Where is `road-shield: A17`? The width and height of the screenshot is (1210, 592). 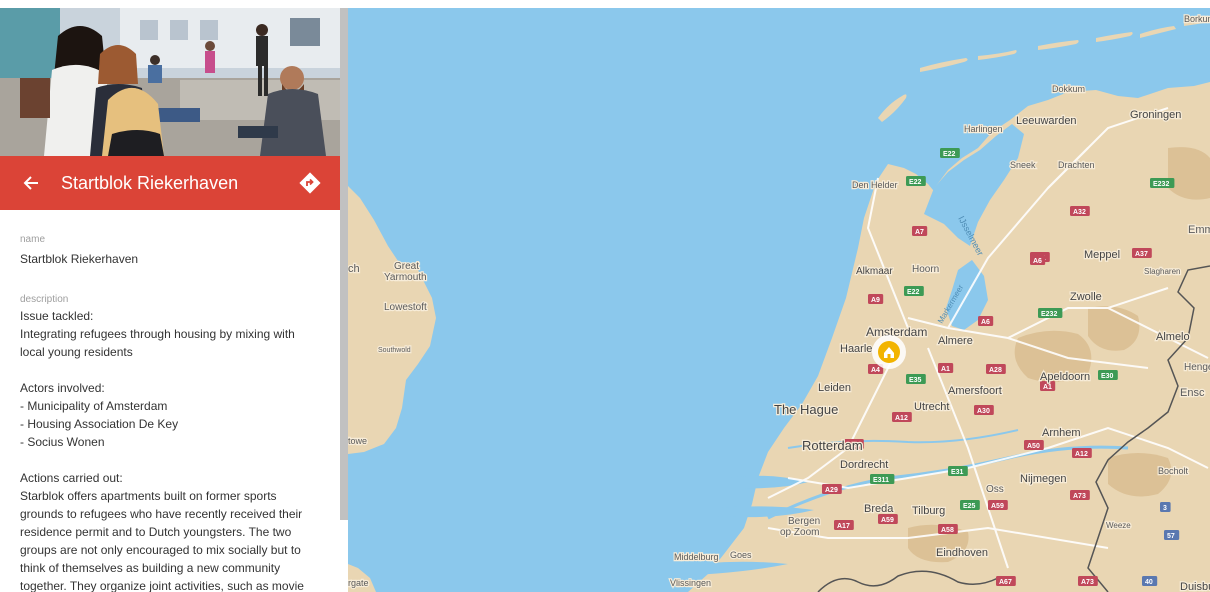
road-shield: A17 is located at coordinates (844, 525).